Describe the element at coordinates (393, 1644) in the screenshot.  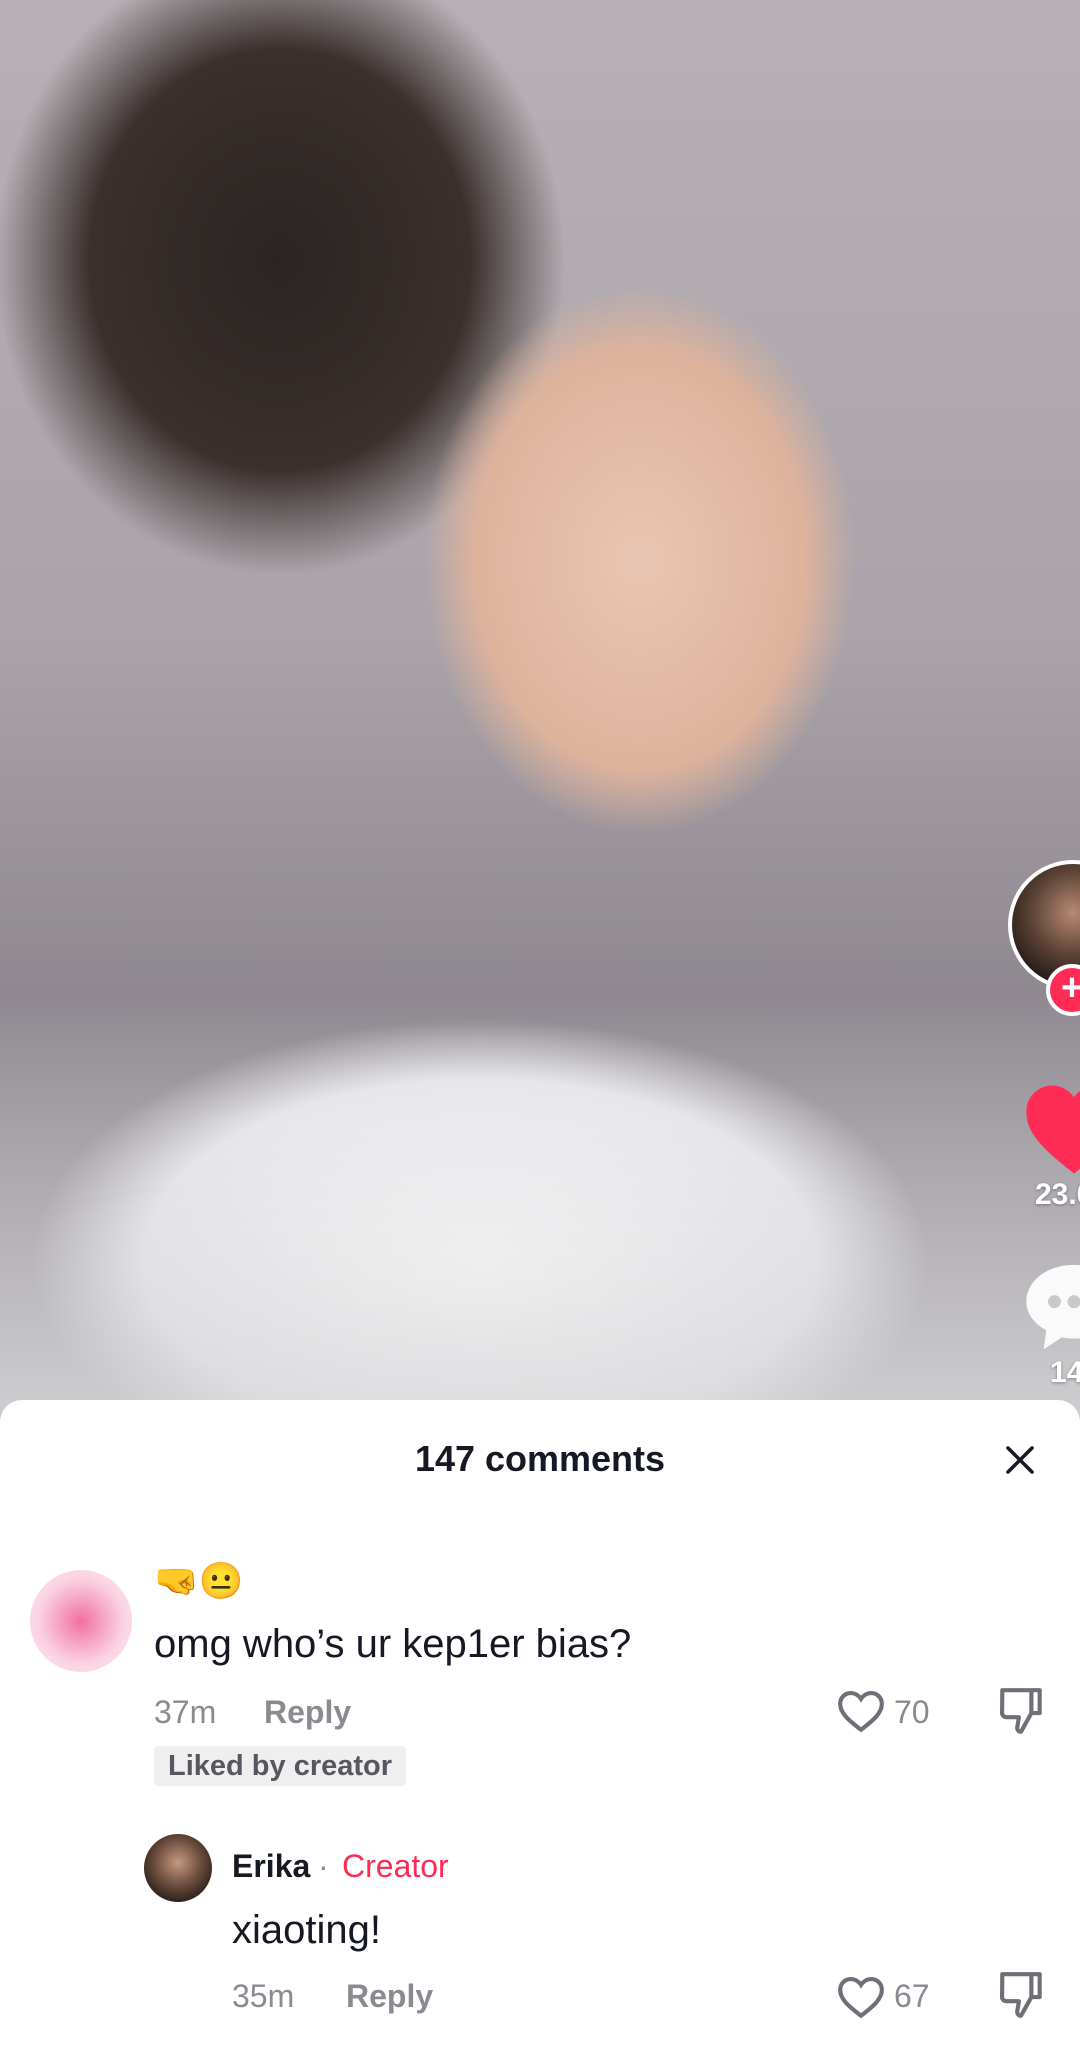
I see `comment-text: omg who’s ur kep1er bias?` at that location.